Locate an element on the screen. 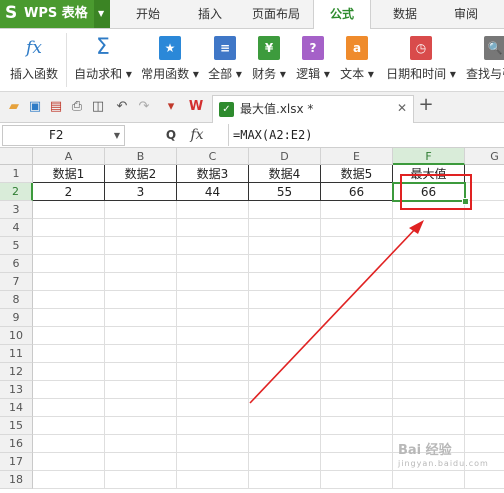  cell-a3 is located at coordinates (69, 210).